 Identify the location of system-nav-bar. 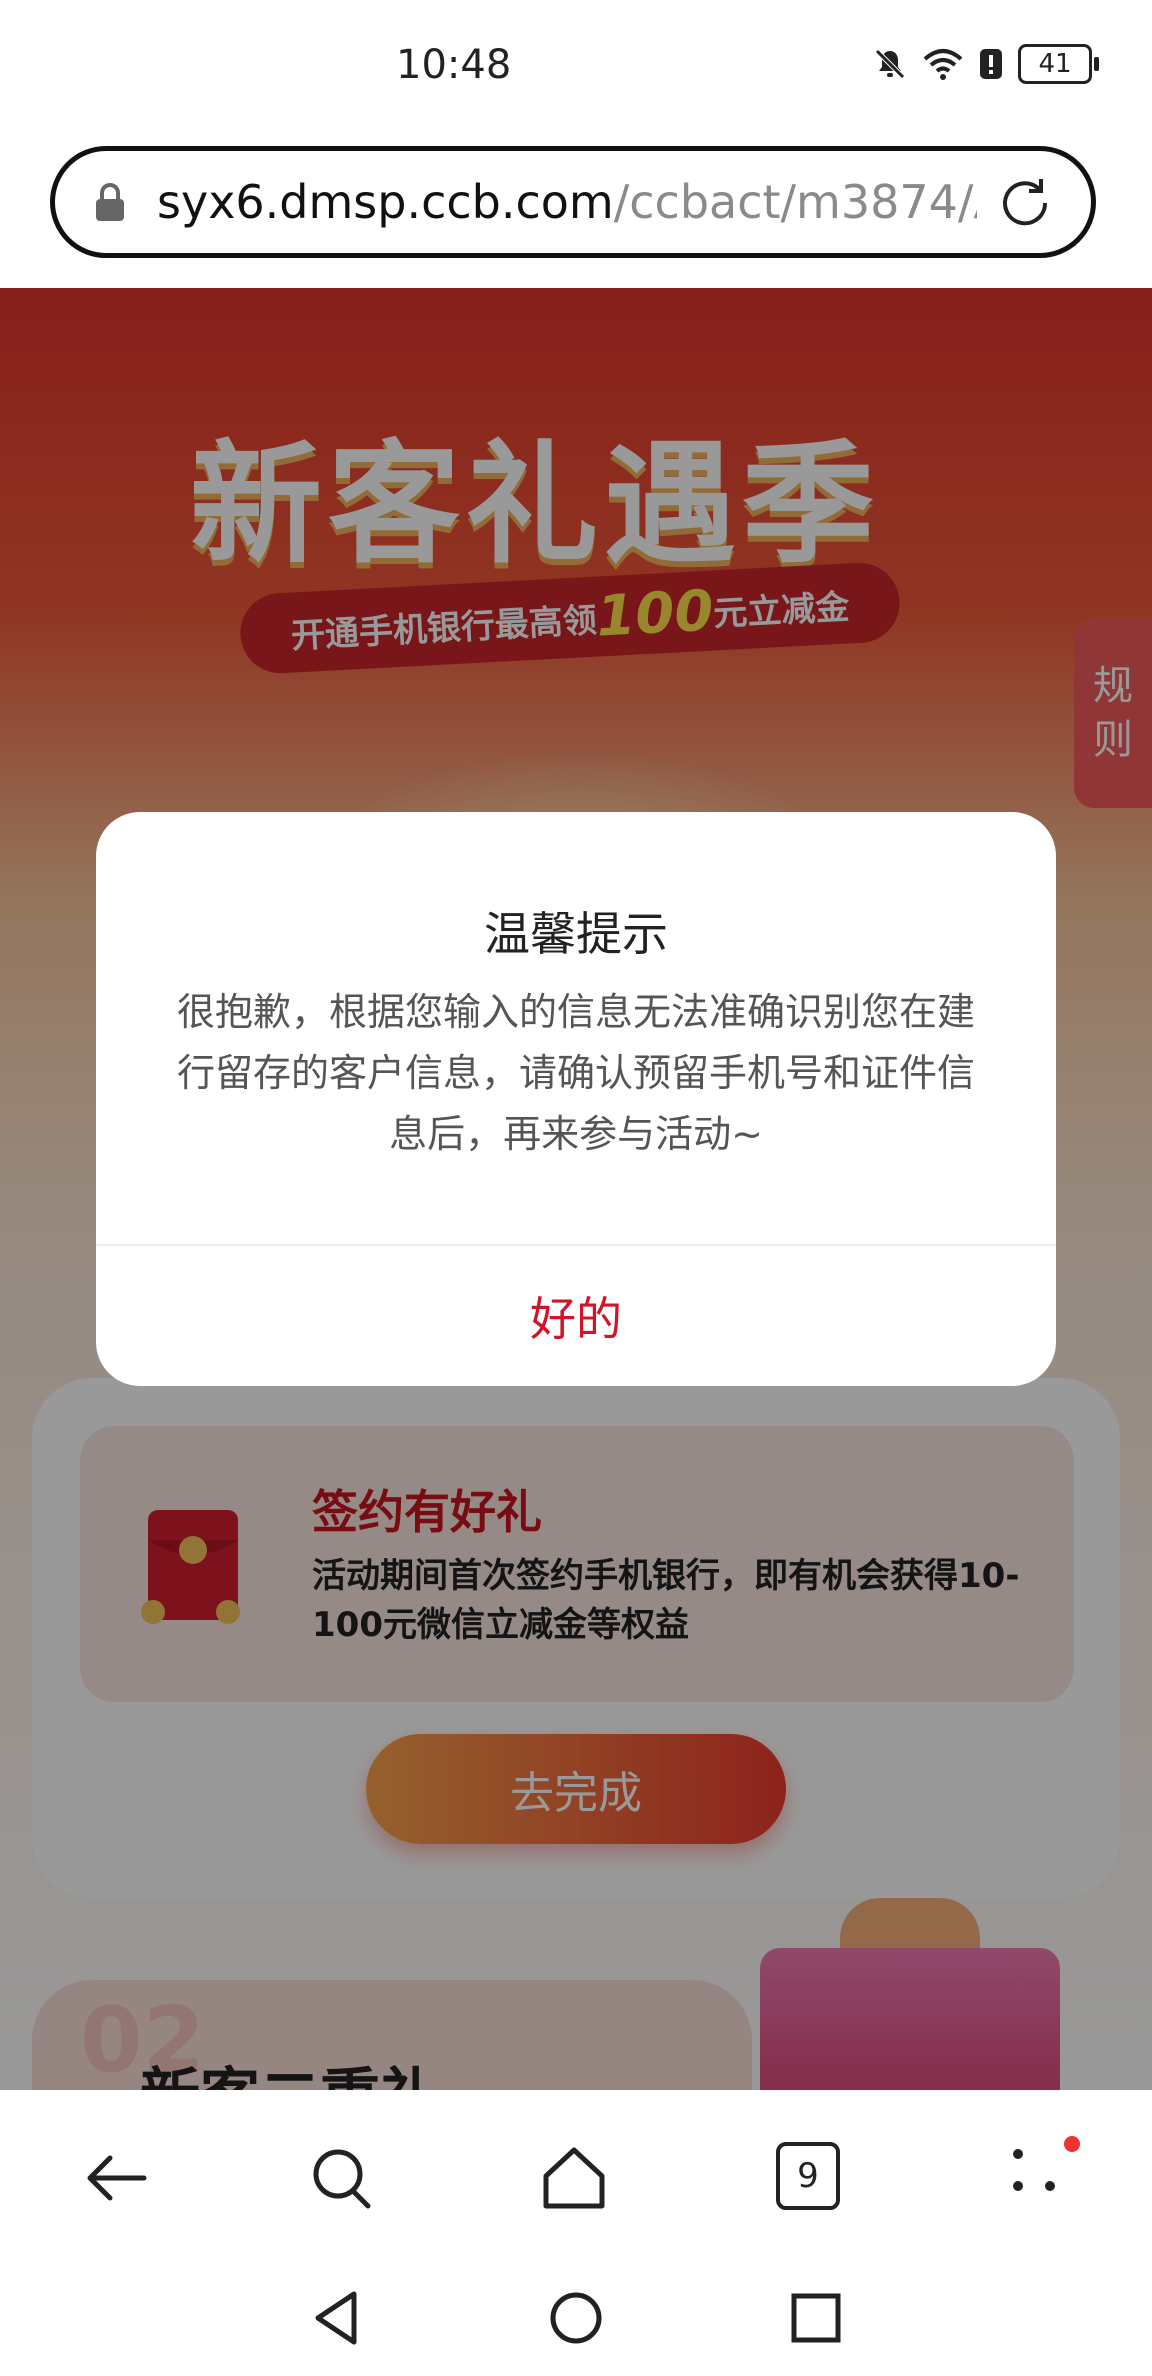
(576, 2318).